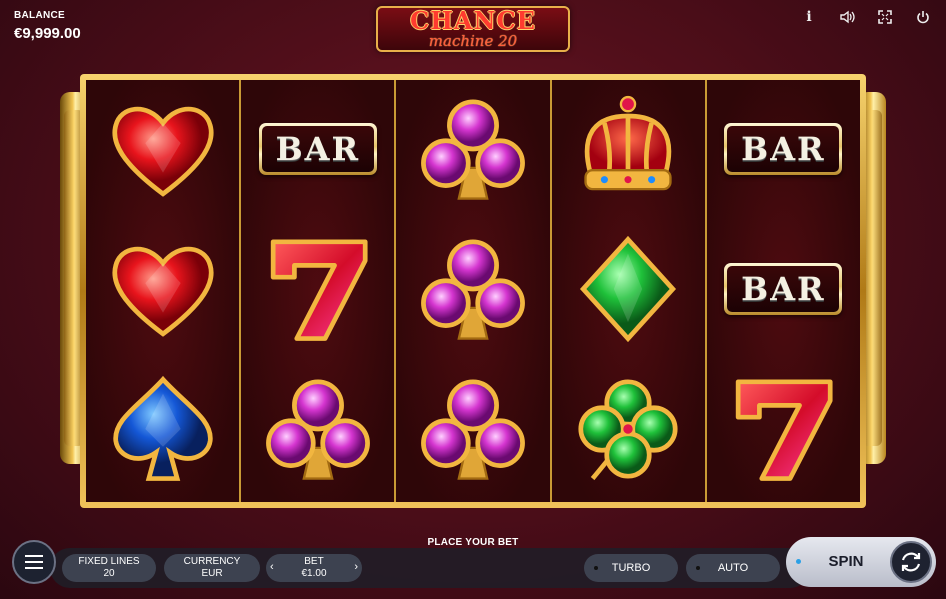 This screenshot has height=599, width=946. I want to click on menu-button, so click(34, 562).